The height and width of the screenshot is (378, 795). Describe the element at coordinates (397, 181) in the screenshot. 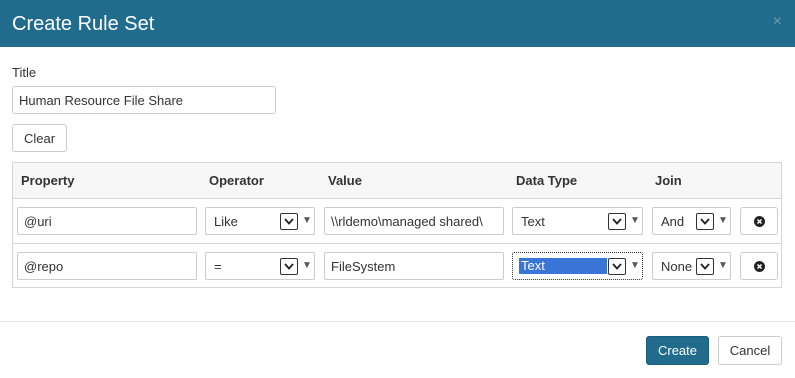

I see `table-header: Property Operator Value Data Type Join` at that location.